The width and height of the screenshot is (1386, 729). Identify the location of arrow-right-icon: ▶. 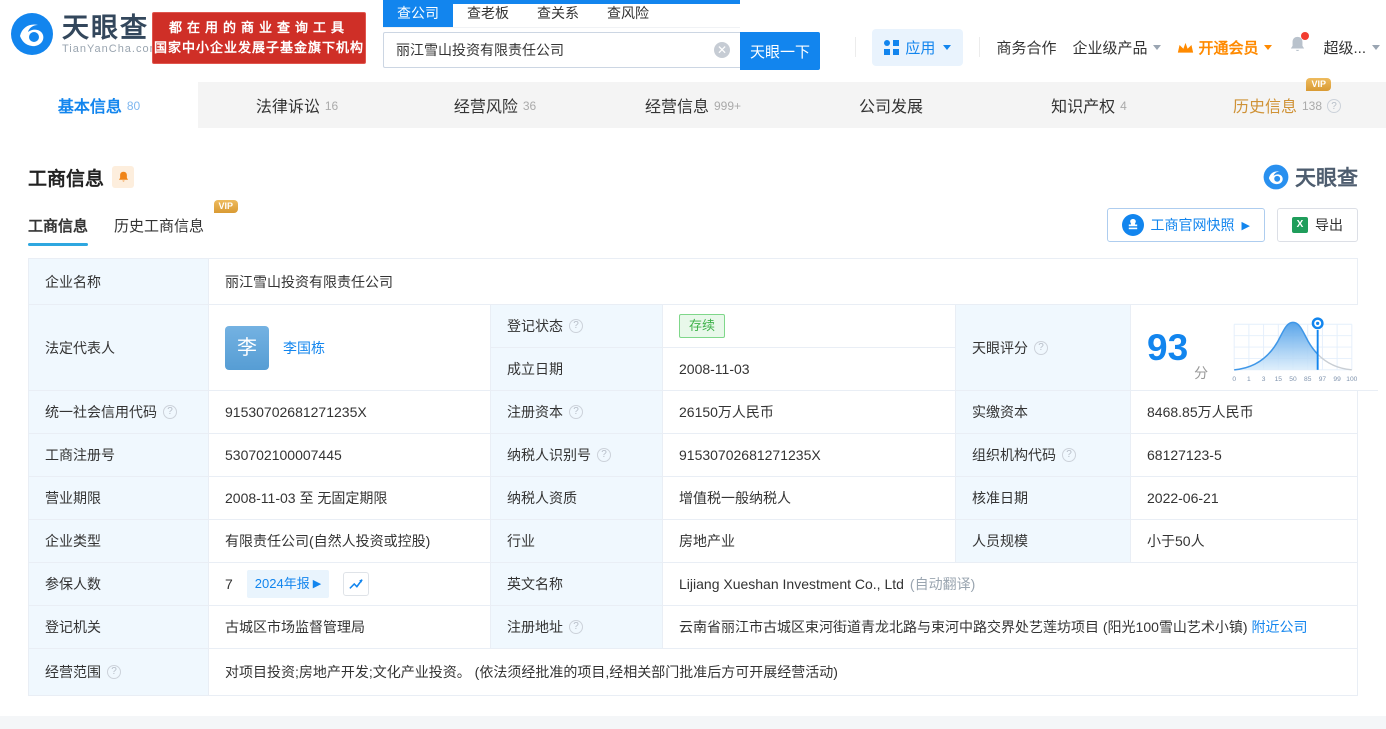
(317, 584).